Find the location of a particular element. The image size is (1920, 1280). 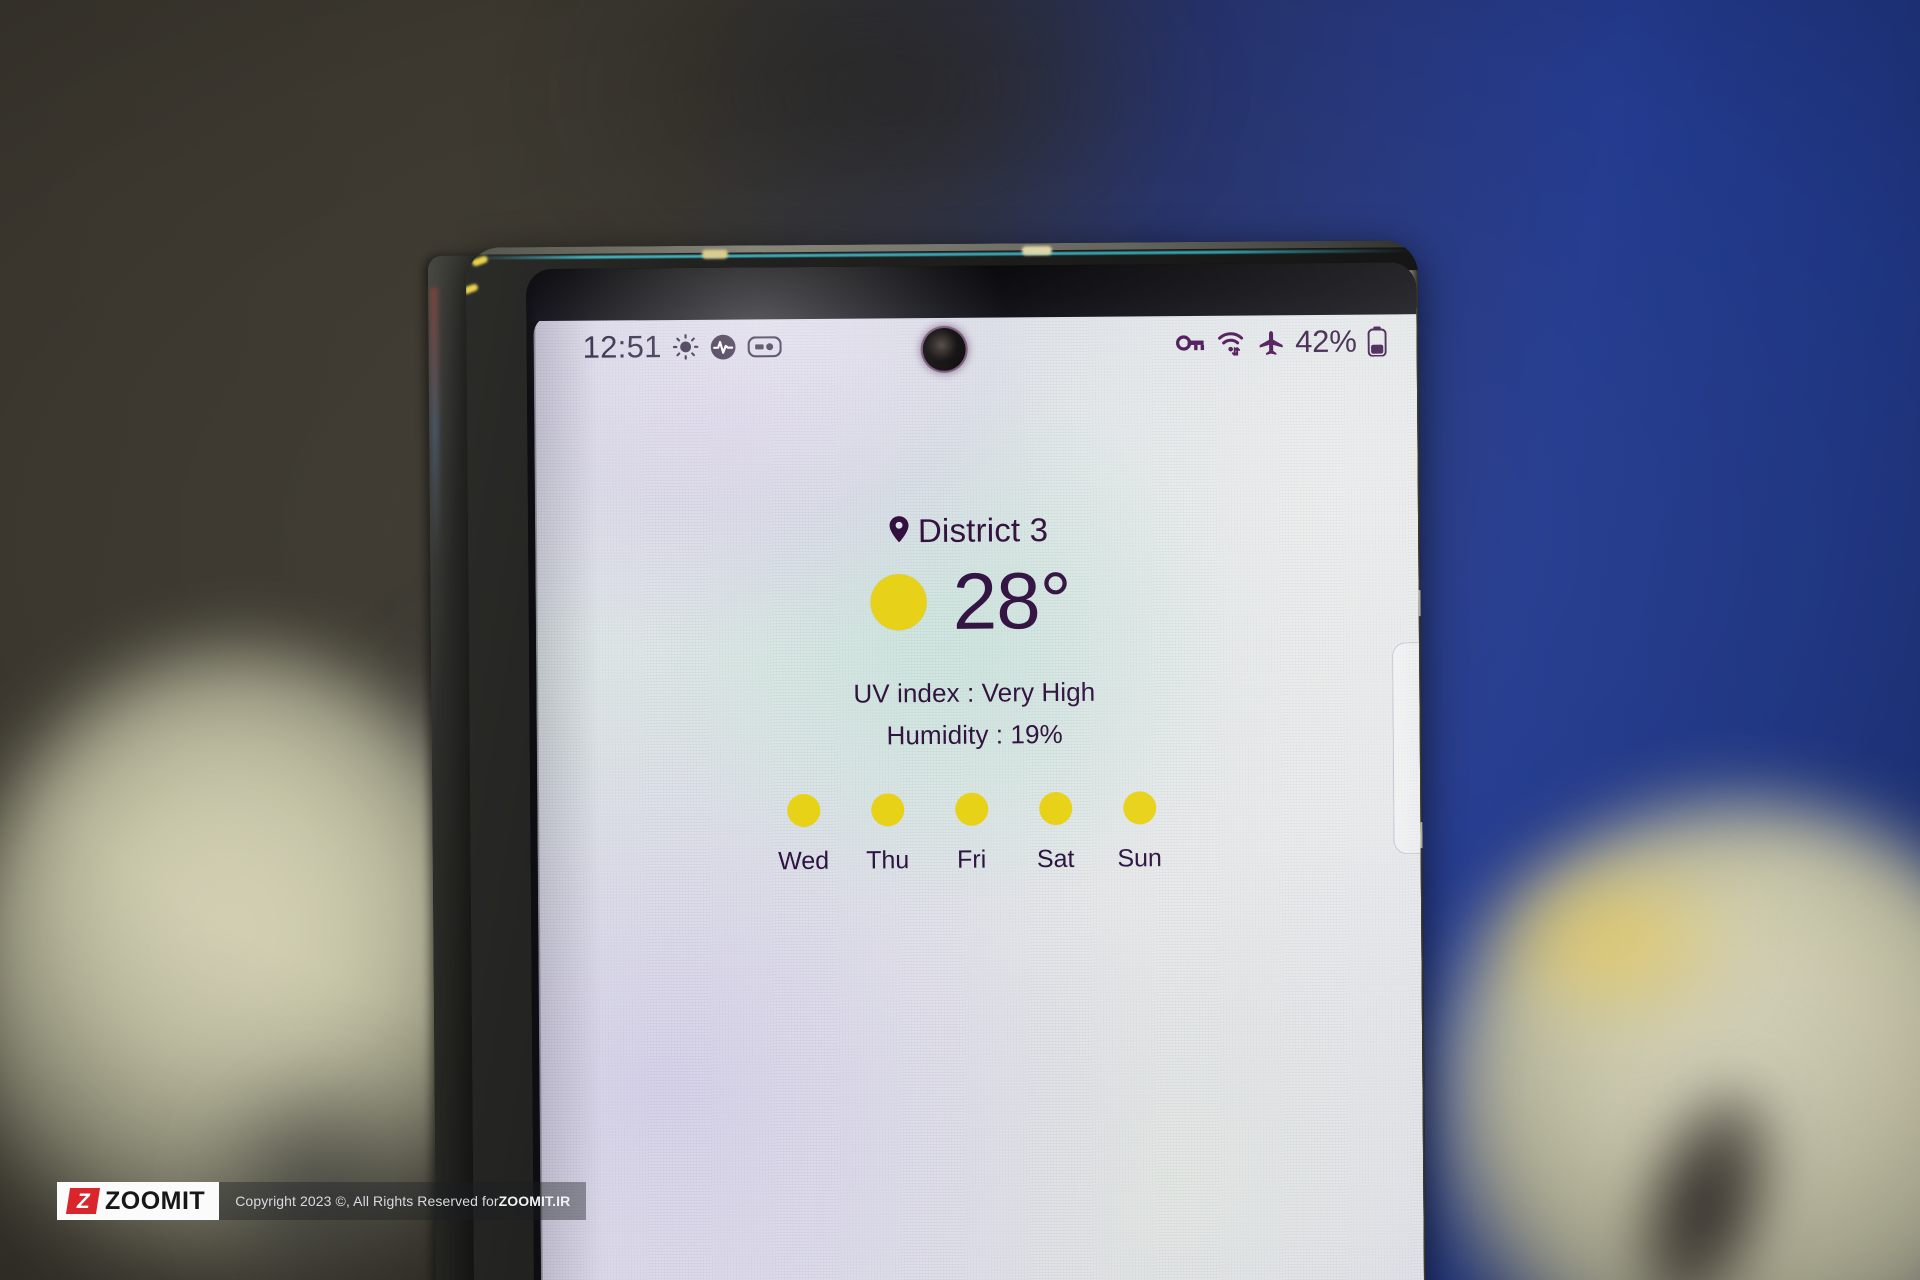

status-bar: 12:51 42% is located at coordinates (971, 344).